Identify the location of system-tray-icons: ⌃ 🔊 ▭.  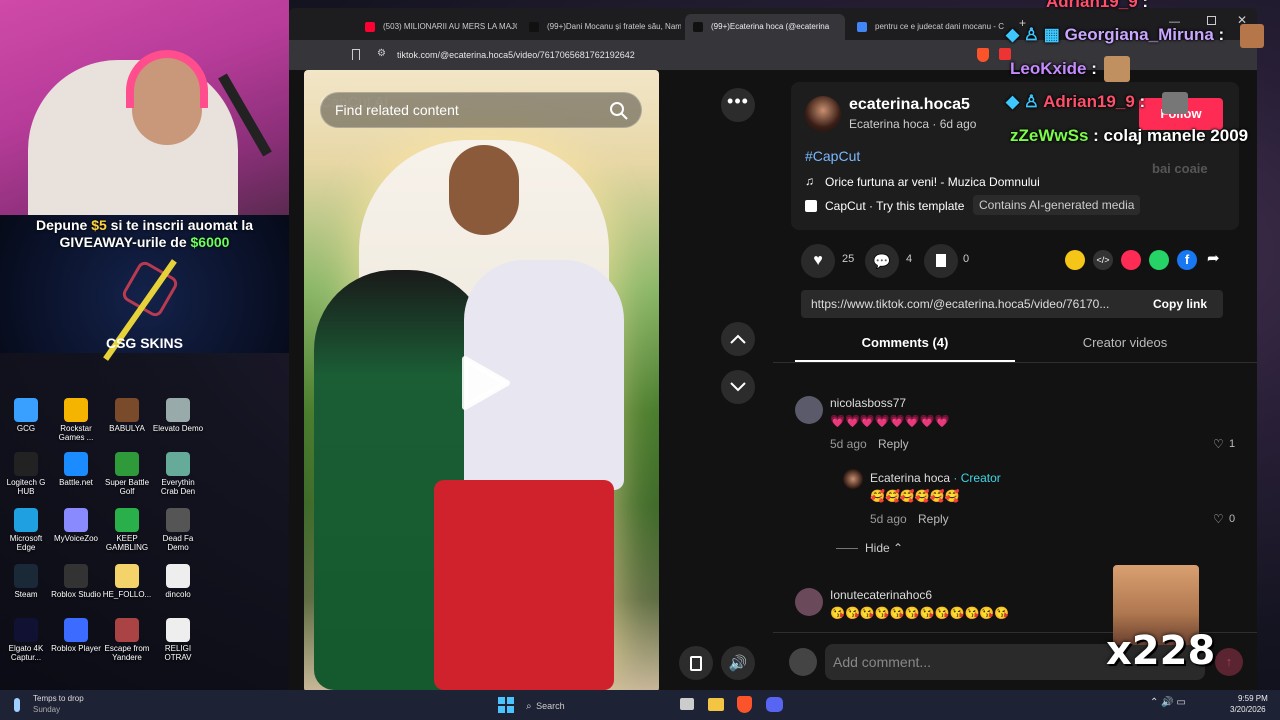
(1168, 702).